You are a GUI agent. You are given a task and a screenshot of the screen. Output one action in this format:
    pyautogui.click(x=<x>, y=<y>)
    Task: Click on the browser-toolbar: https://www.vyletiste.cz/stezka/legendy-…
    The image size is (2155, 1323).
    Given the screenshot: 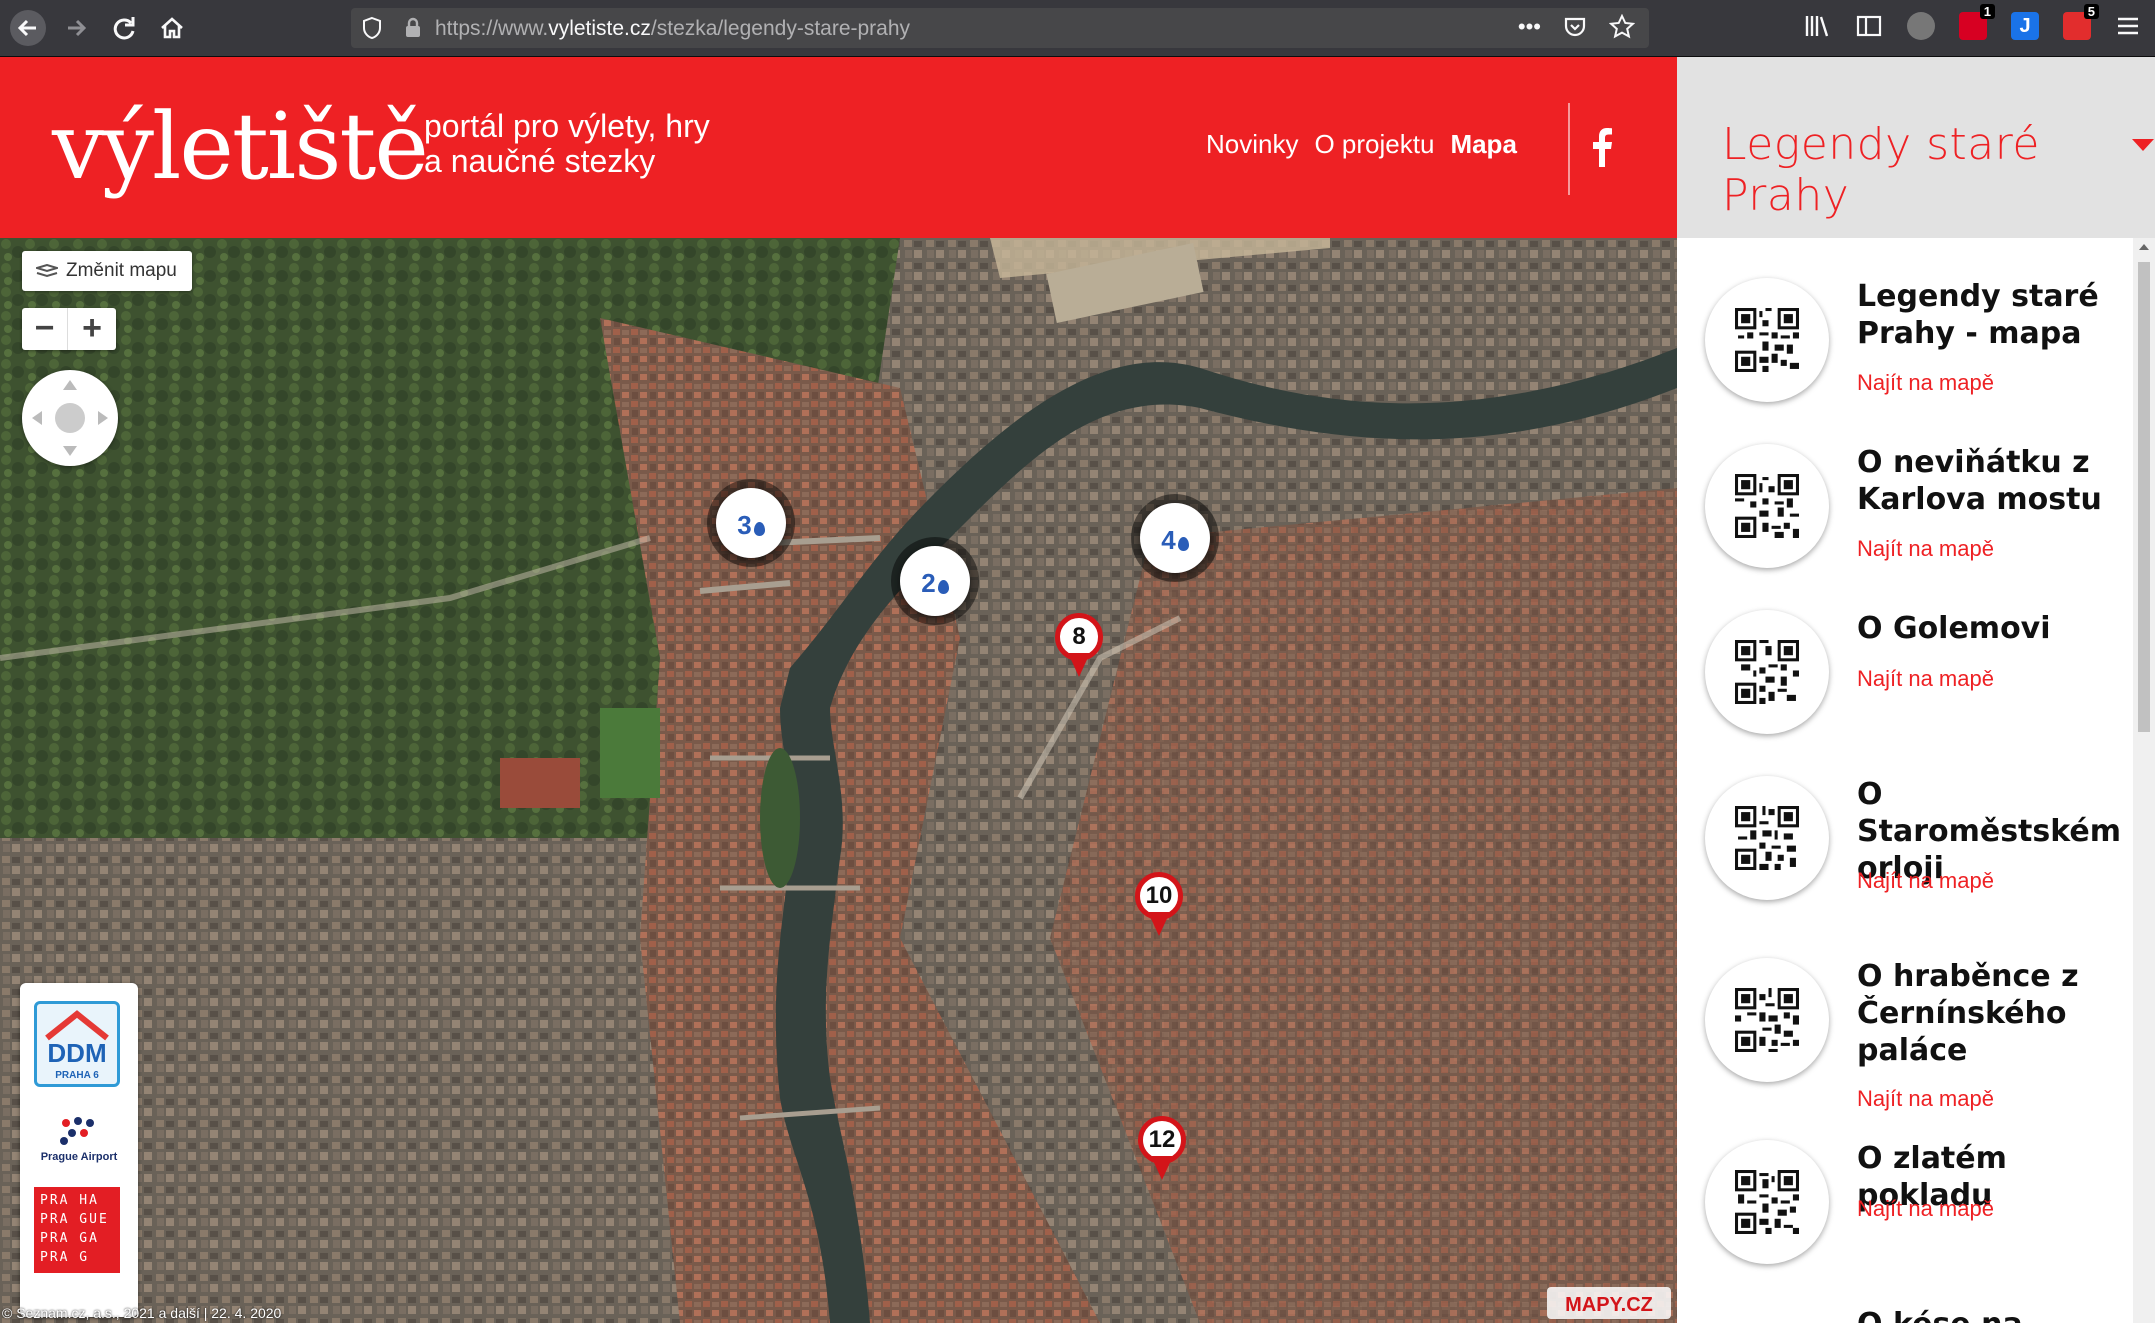 What is the action you would take?
    pyautogui.click(x=1077, y=28)
    